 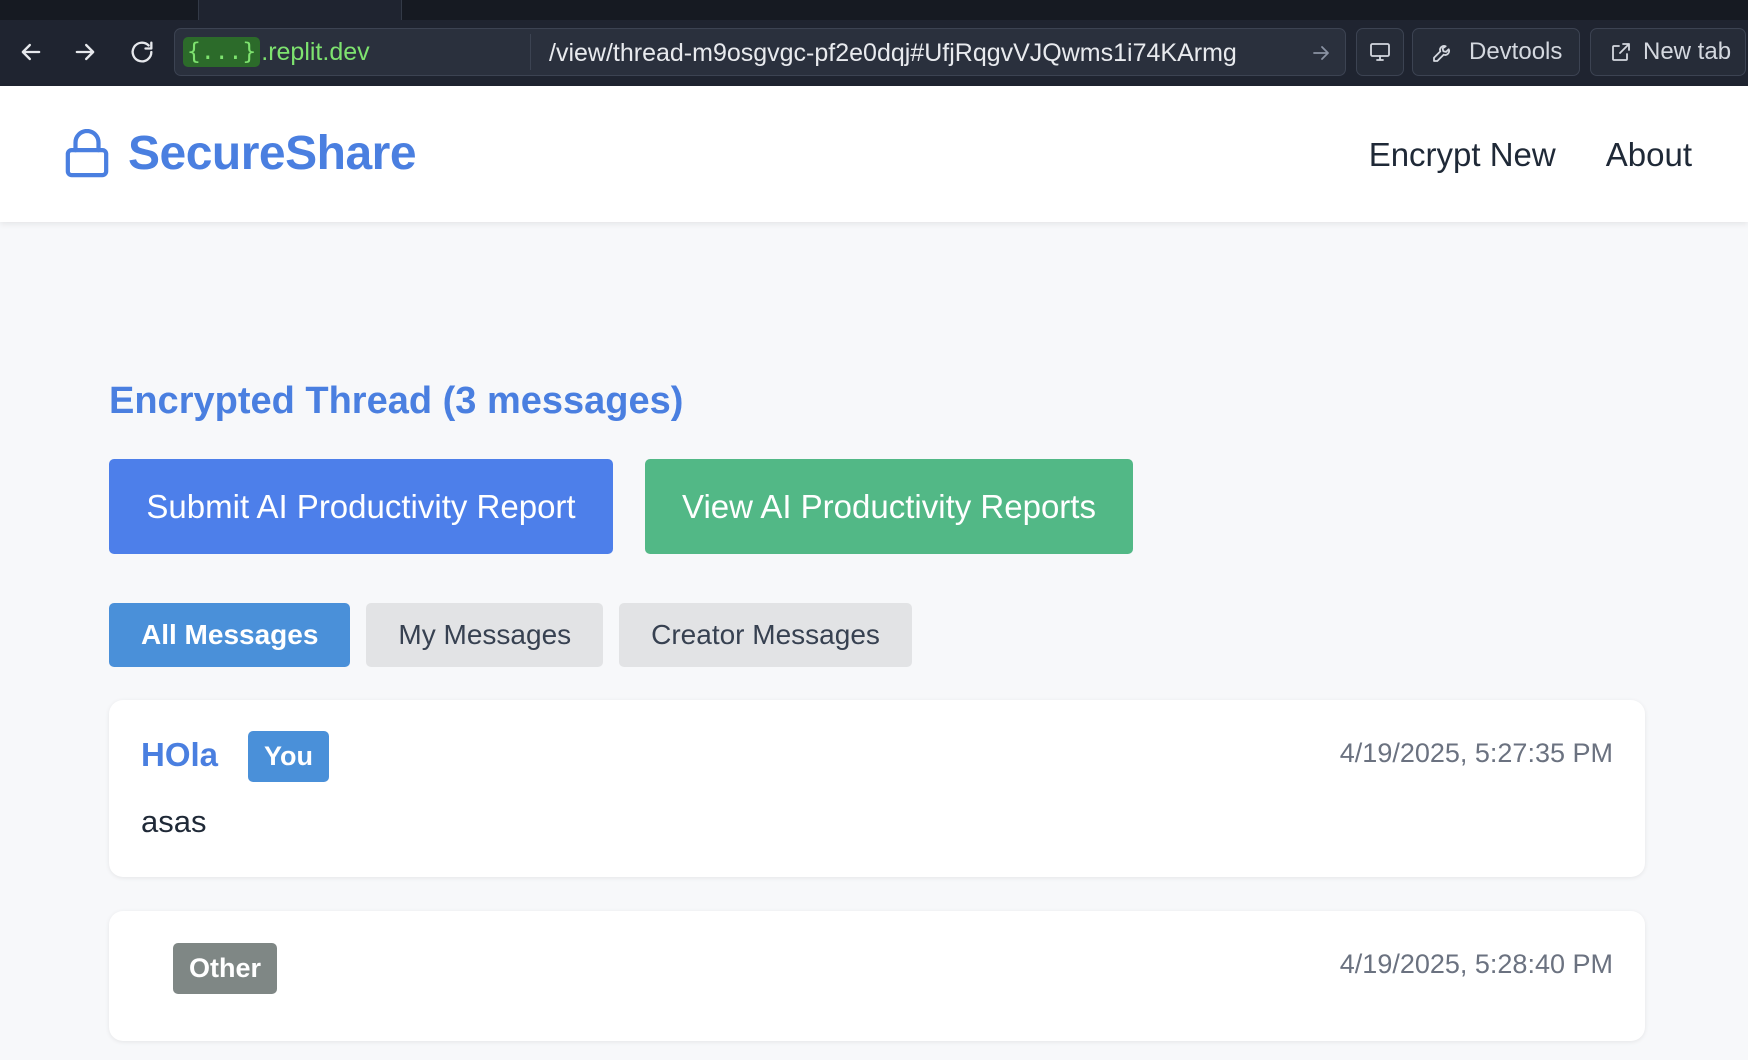 What do you see at coordinates (765, 635) in the screenshot?
I see `tab-creator-messages: Creator Messages` at bounding box center [765, 635].